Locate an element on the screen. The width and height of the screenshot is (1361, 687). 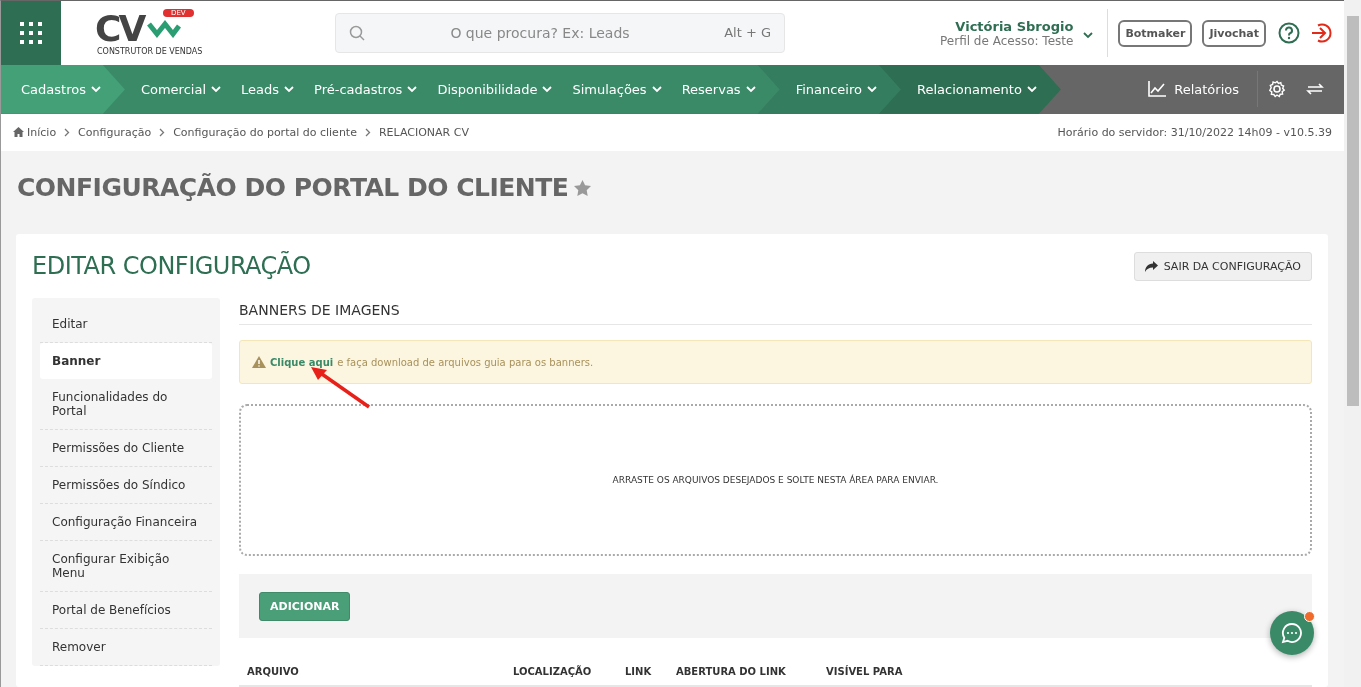
exit-configuration-button: SAIR DA CONFIGURAÇÃO is located at coordinates (1222, 266).